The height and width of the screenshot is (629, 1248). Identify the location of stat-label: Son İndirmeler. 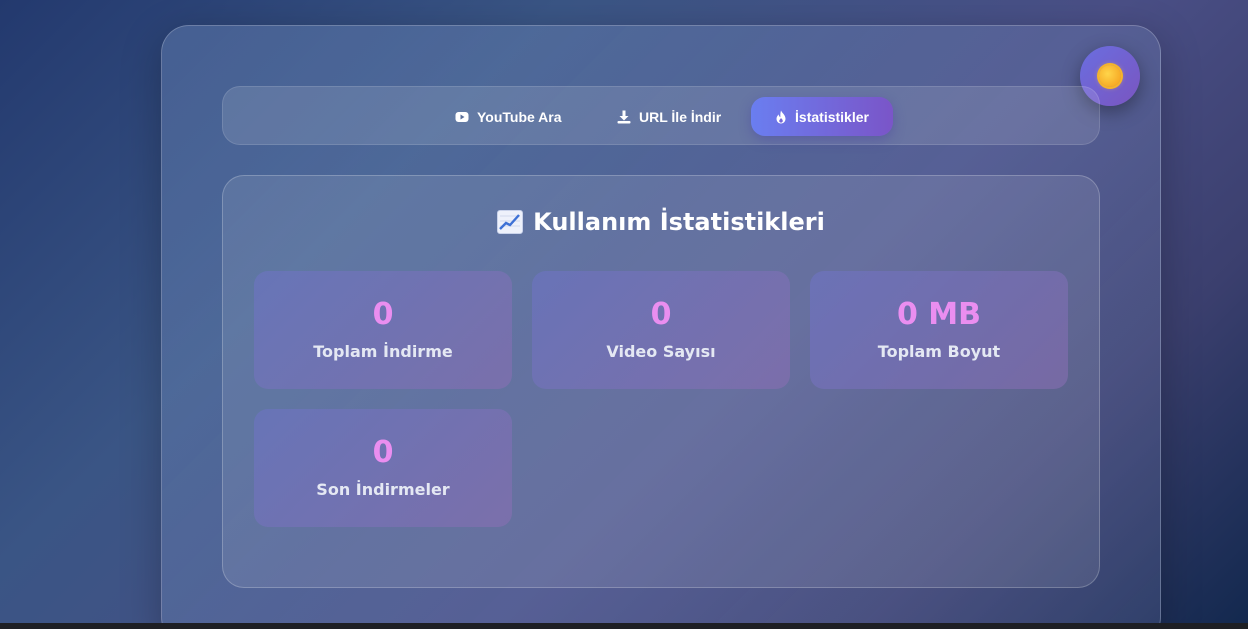
(383, 489).